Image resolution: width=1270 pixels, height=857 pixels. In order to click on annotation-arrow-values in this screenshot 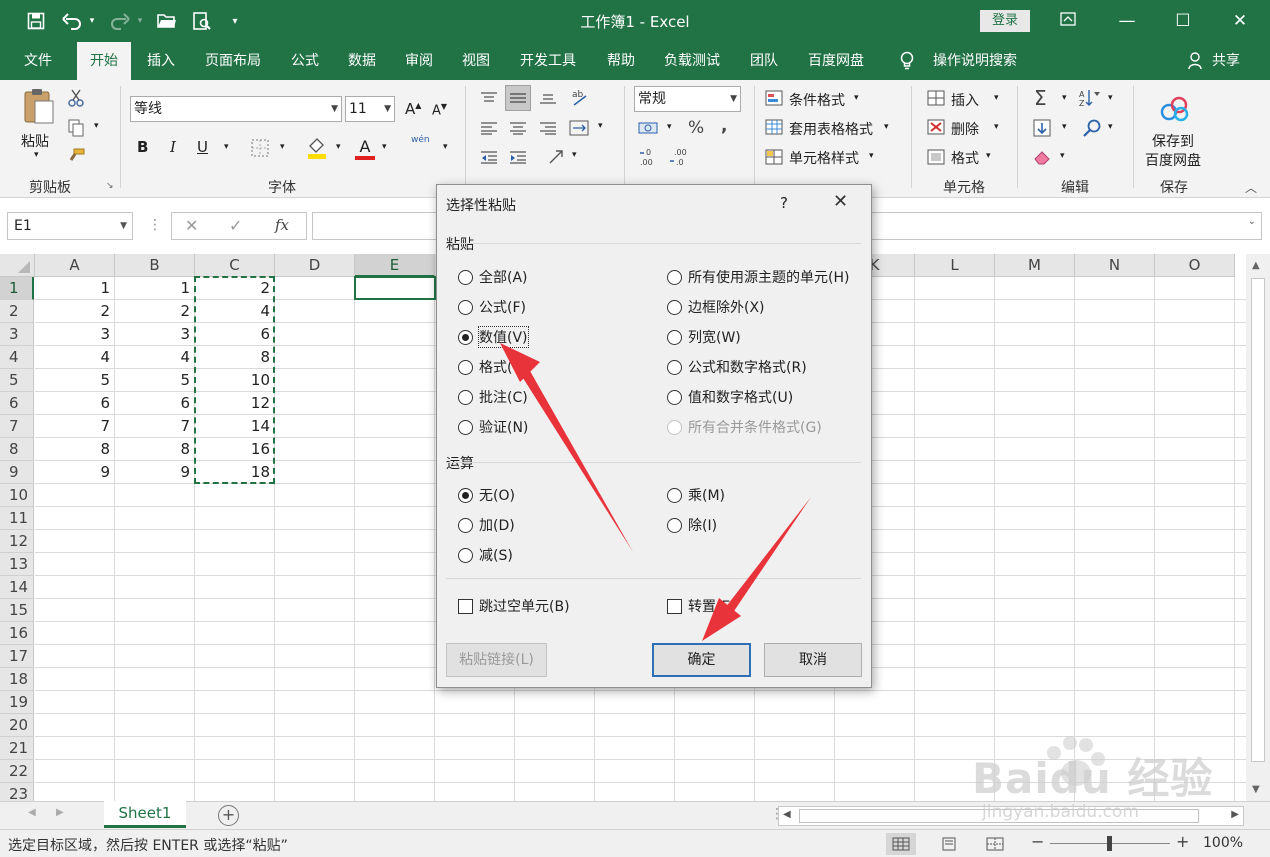, I will do `click(566, 447)`.